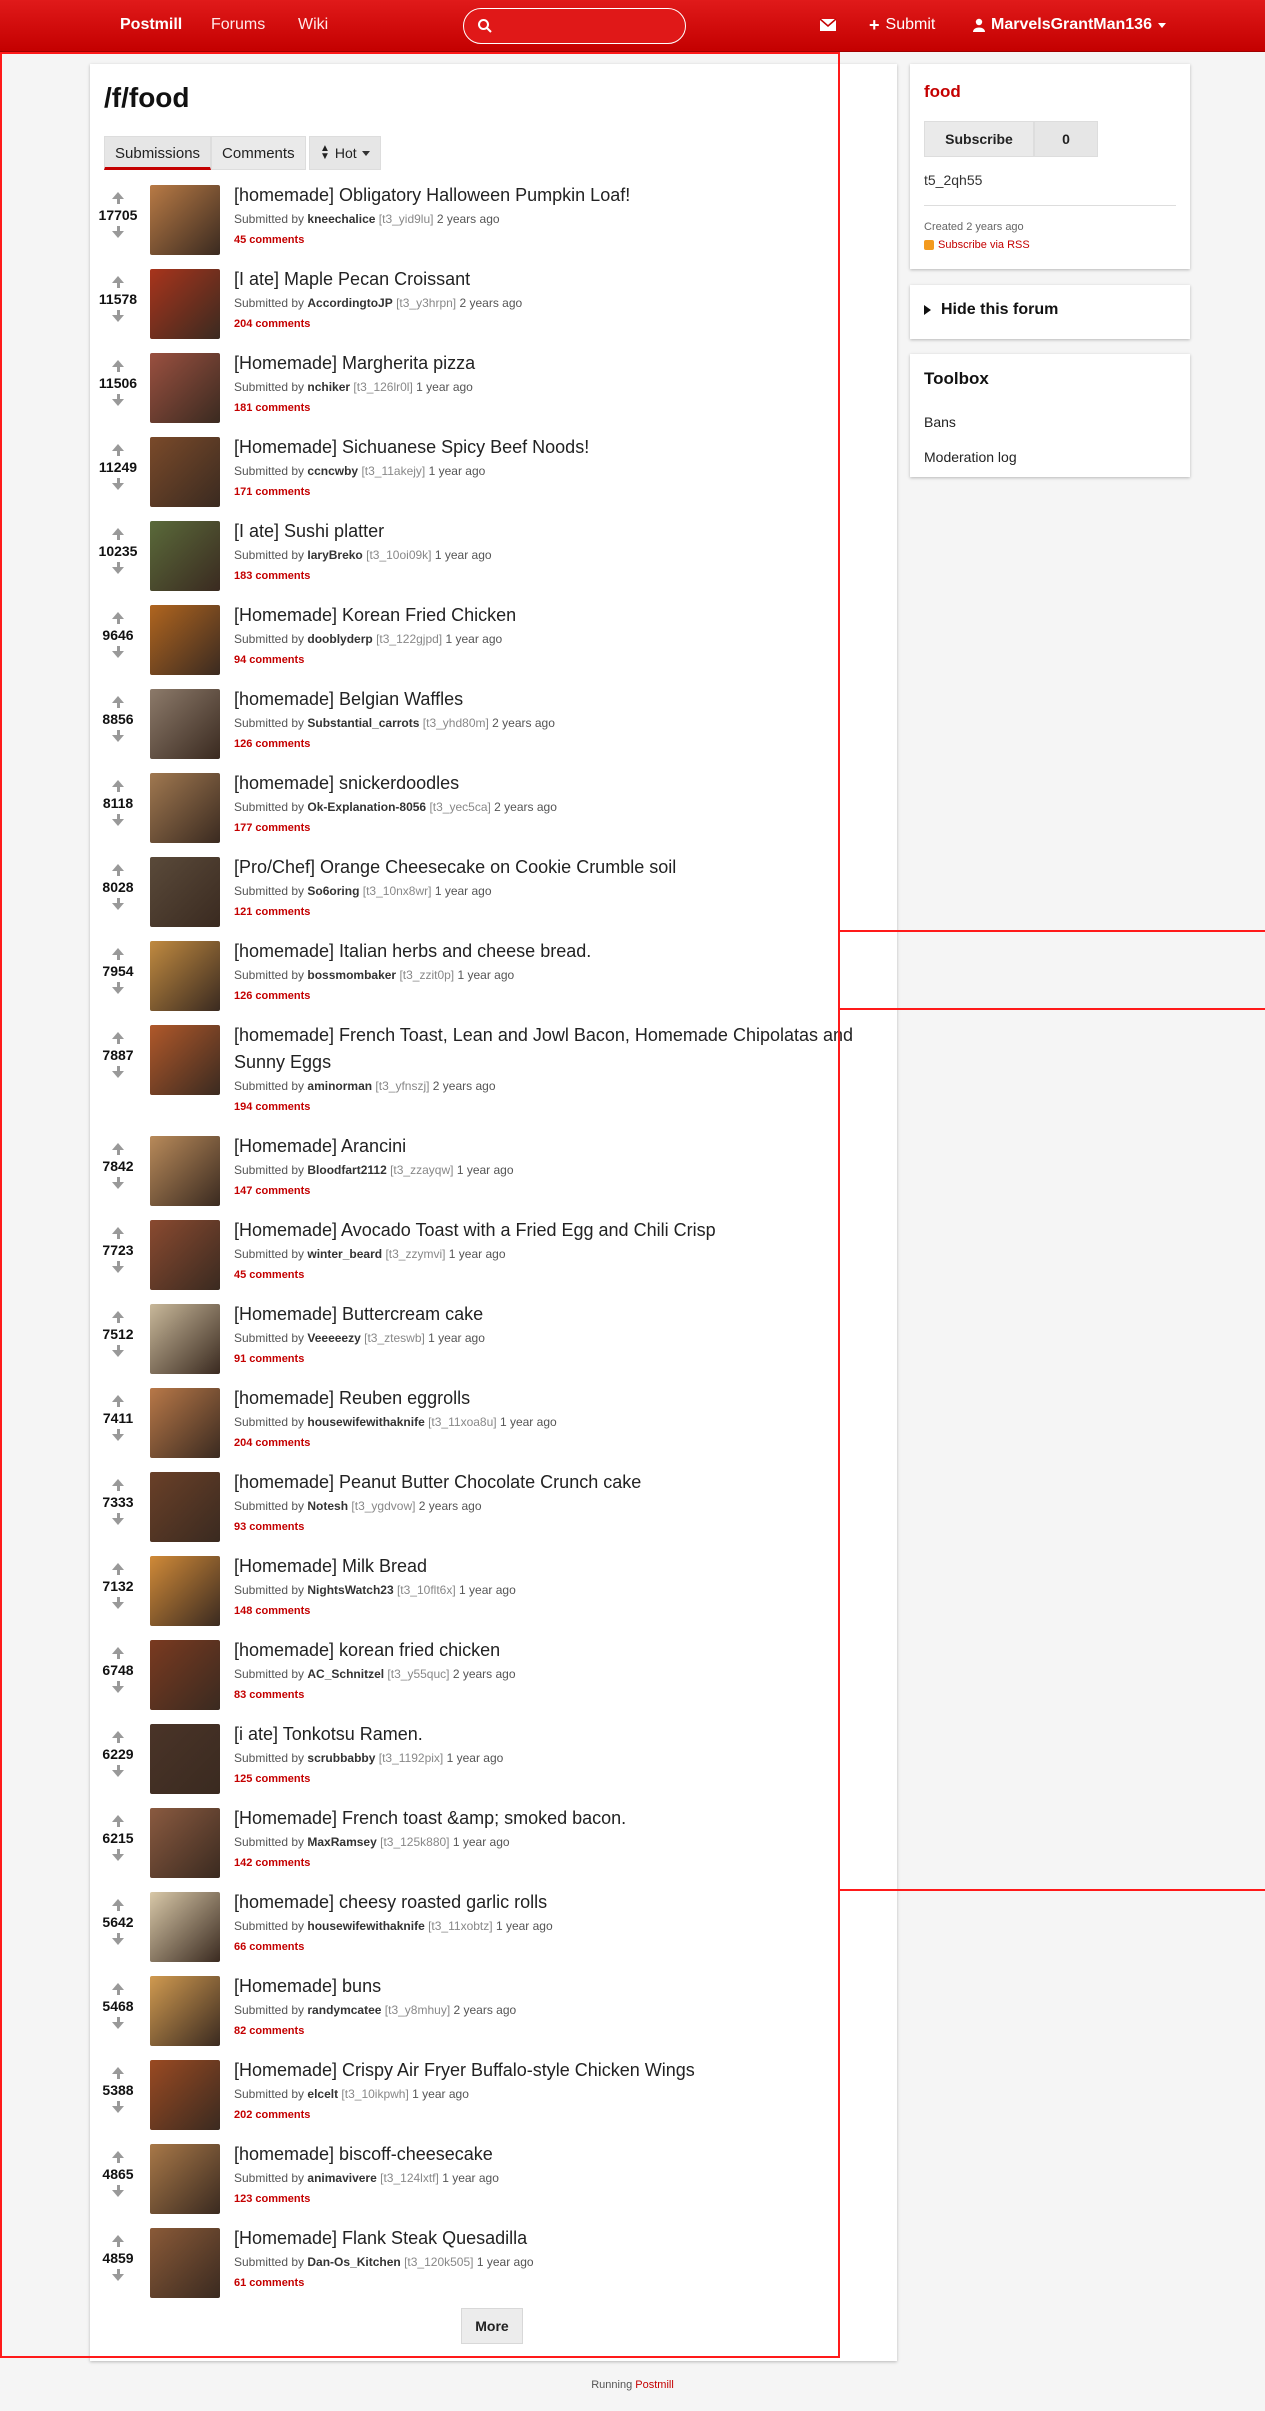 The image size is (1265, 2411). Describe the element at coordinates (269, 1527) in the screenshot. I see `comments-link: 93 comments` at that location.